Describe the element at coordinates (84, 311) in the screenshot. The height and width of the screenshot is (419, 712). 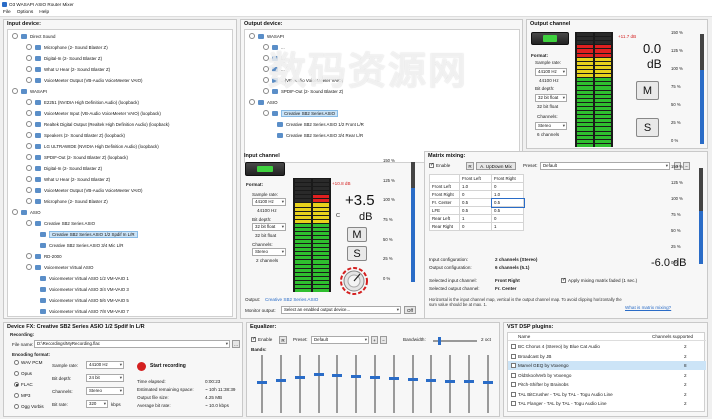
I see `input-tree-item: Voicemeeter Virtual ASIO 7/8 VM-VAIO 7` at that location.